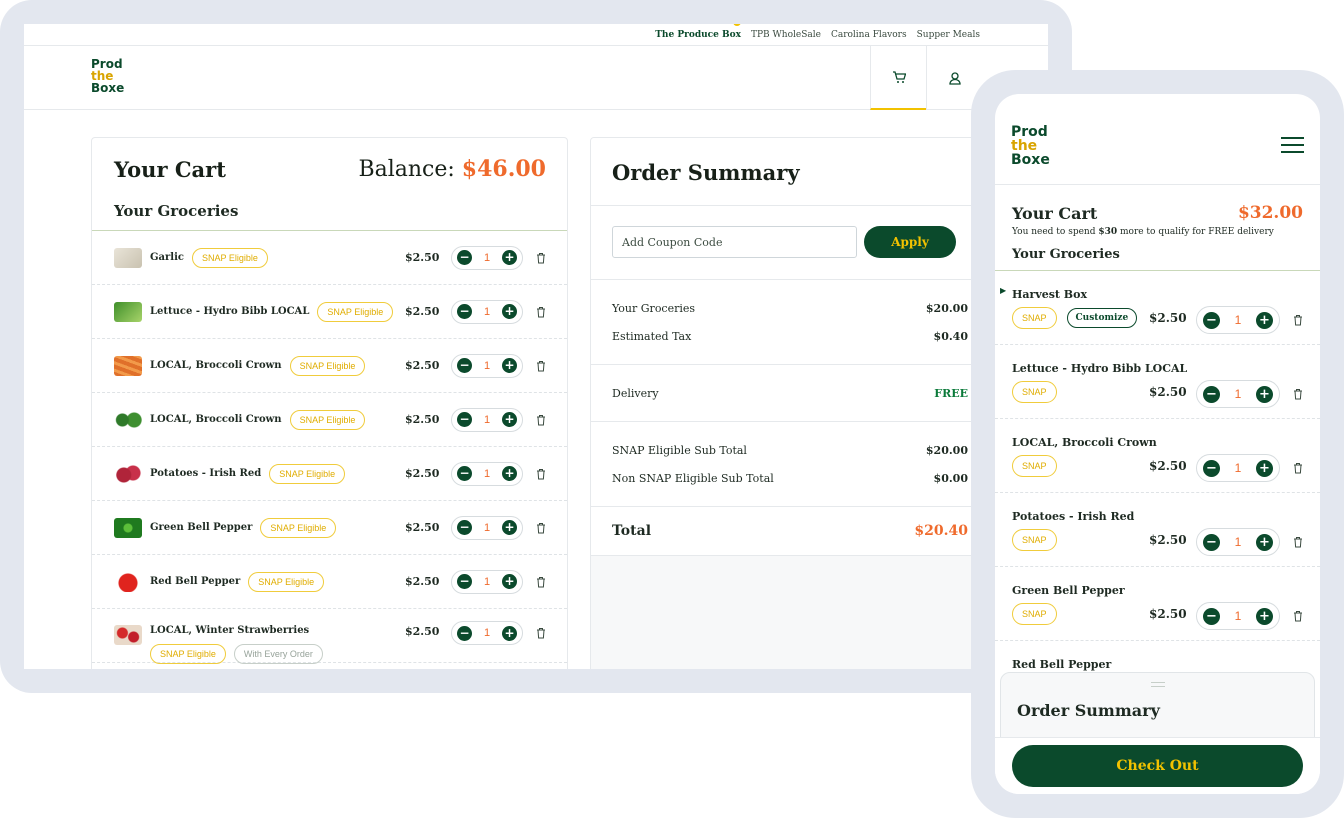  What do you see at coordinates (128, 473) in the screenshot?
I see `potato-image` at bounding box center [128, 473].